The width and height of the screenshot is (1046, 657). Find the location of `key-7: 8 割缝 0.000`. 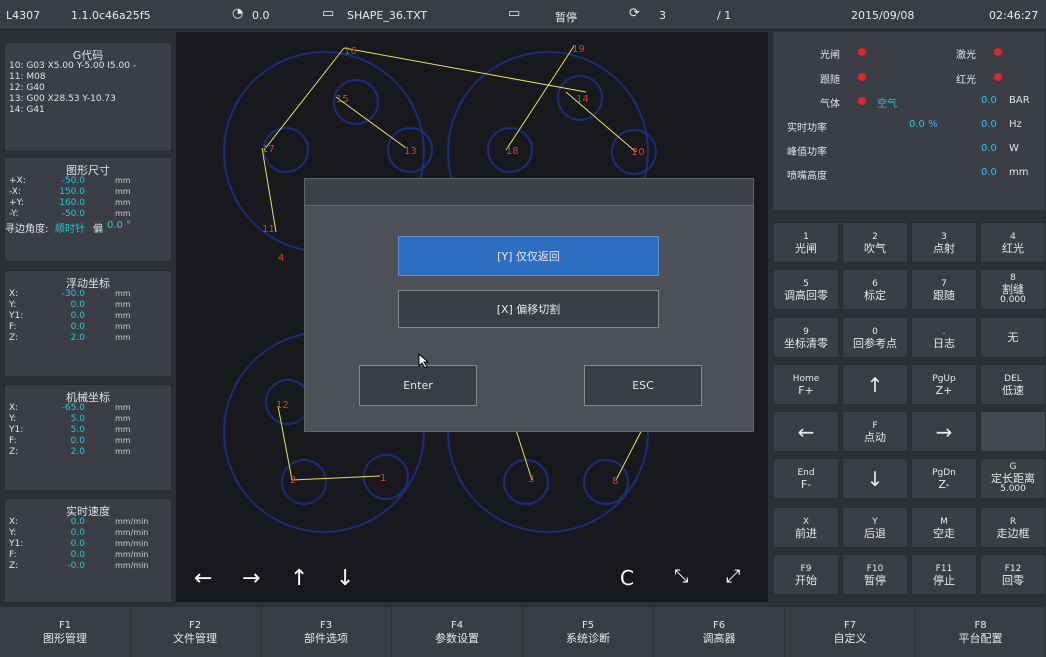

key-7: 8 割缝 0.000 is located at coordinates (1013, 289).